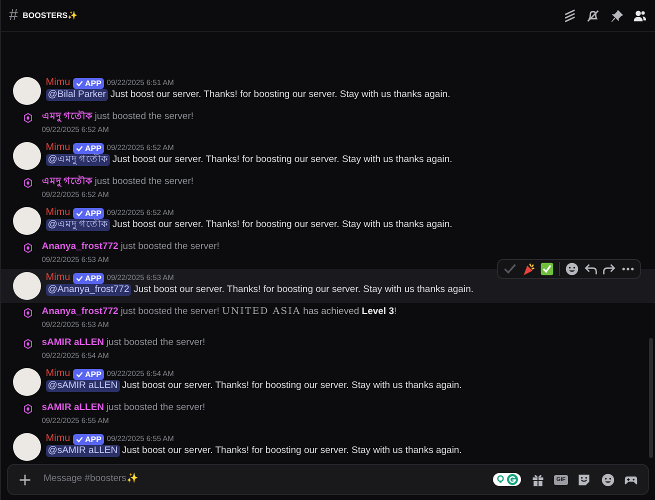 The width and height of the screenshot is (655, 500). What do you see at coordinates (584, 479) in the screenshot?
I see `sticker-icon` at bounding box center [584, 479].